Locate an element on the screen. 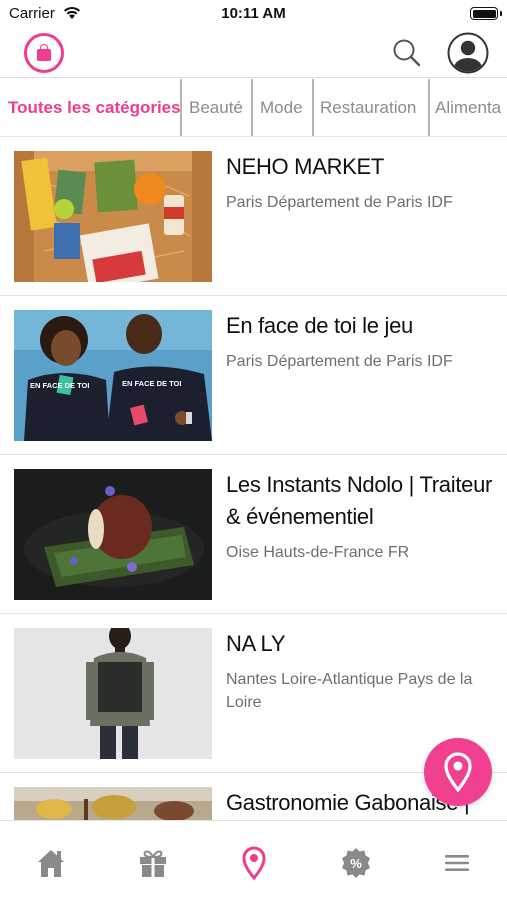 This screenshot has height=900, width=507. nav-offers: % is located at coordinates (356, 863).